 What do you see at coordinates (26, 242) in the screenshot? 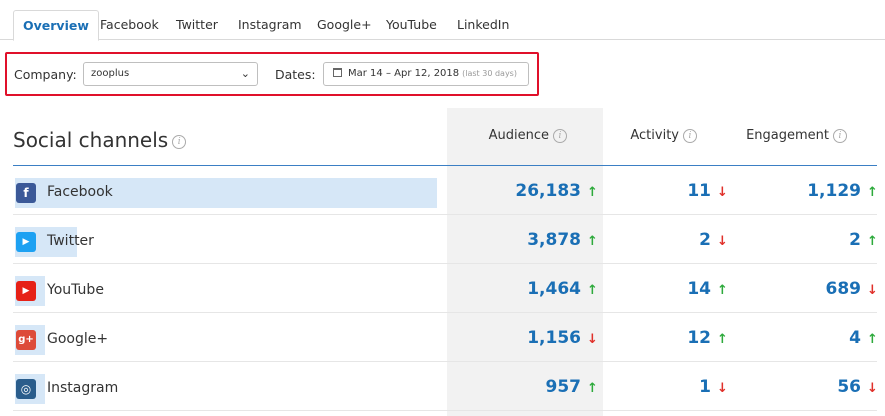
I see `twitter-icon: ▶` at bounding box center [26, 242].